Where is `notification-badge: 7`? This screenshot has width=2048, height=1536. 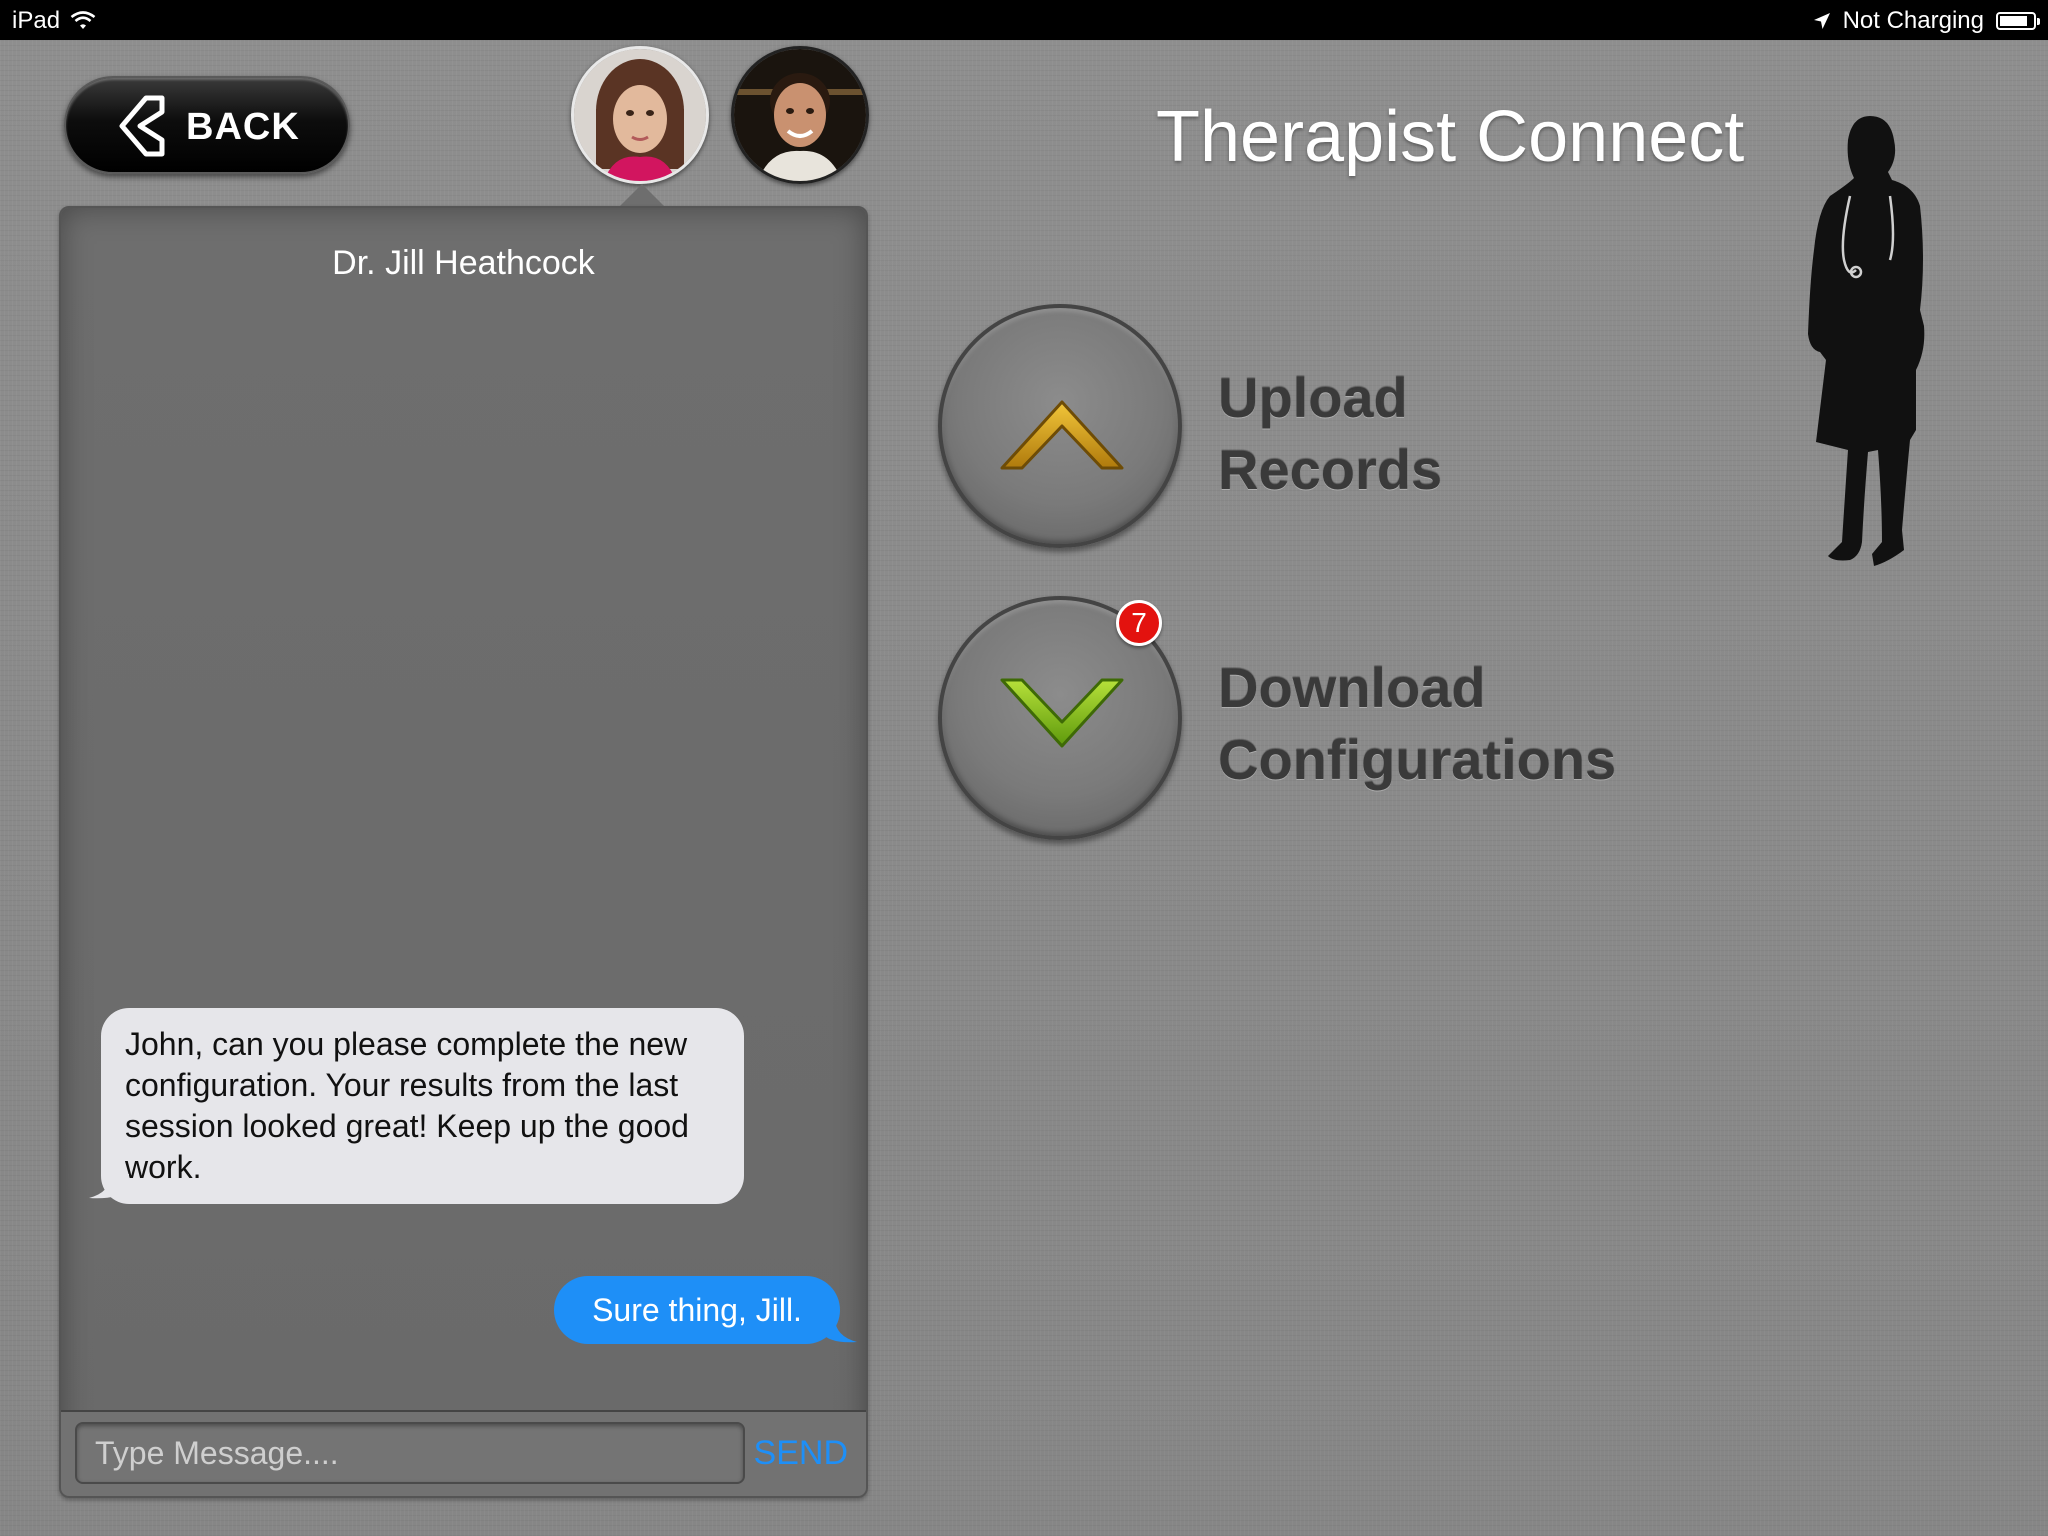
notification-badge: 7 is located at coordinates (1139, 623).